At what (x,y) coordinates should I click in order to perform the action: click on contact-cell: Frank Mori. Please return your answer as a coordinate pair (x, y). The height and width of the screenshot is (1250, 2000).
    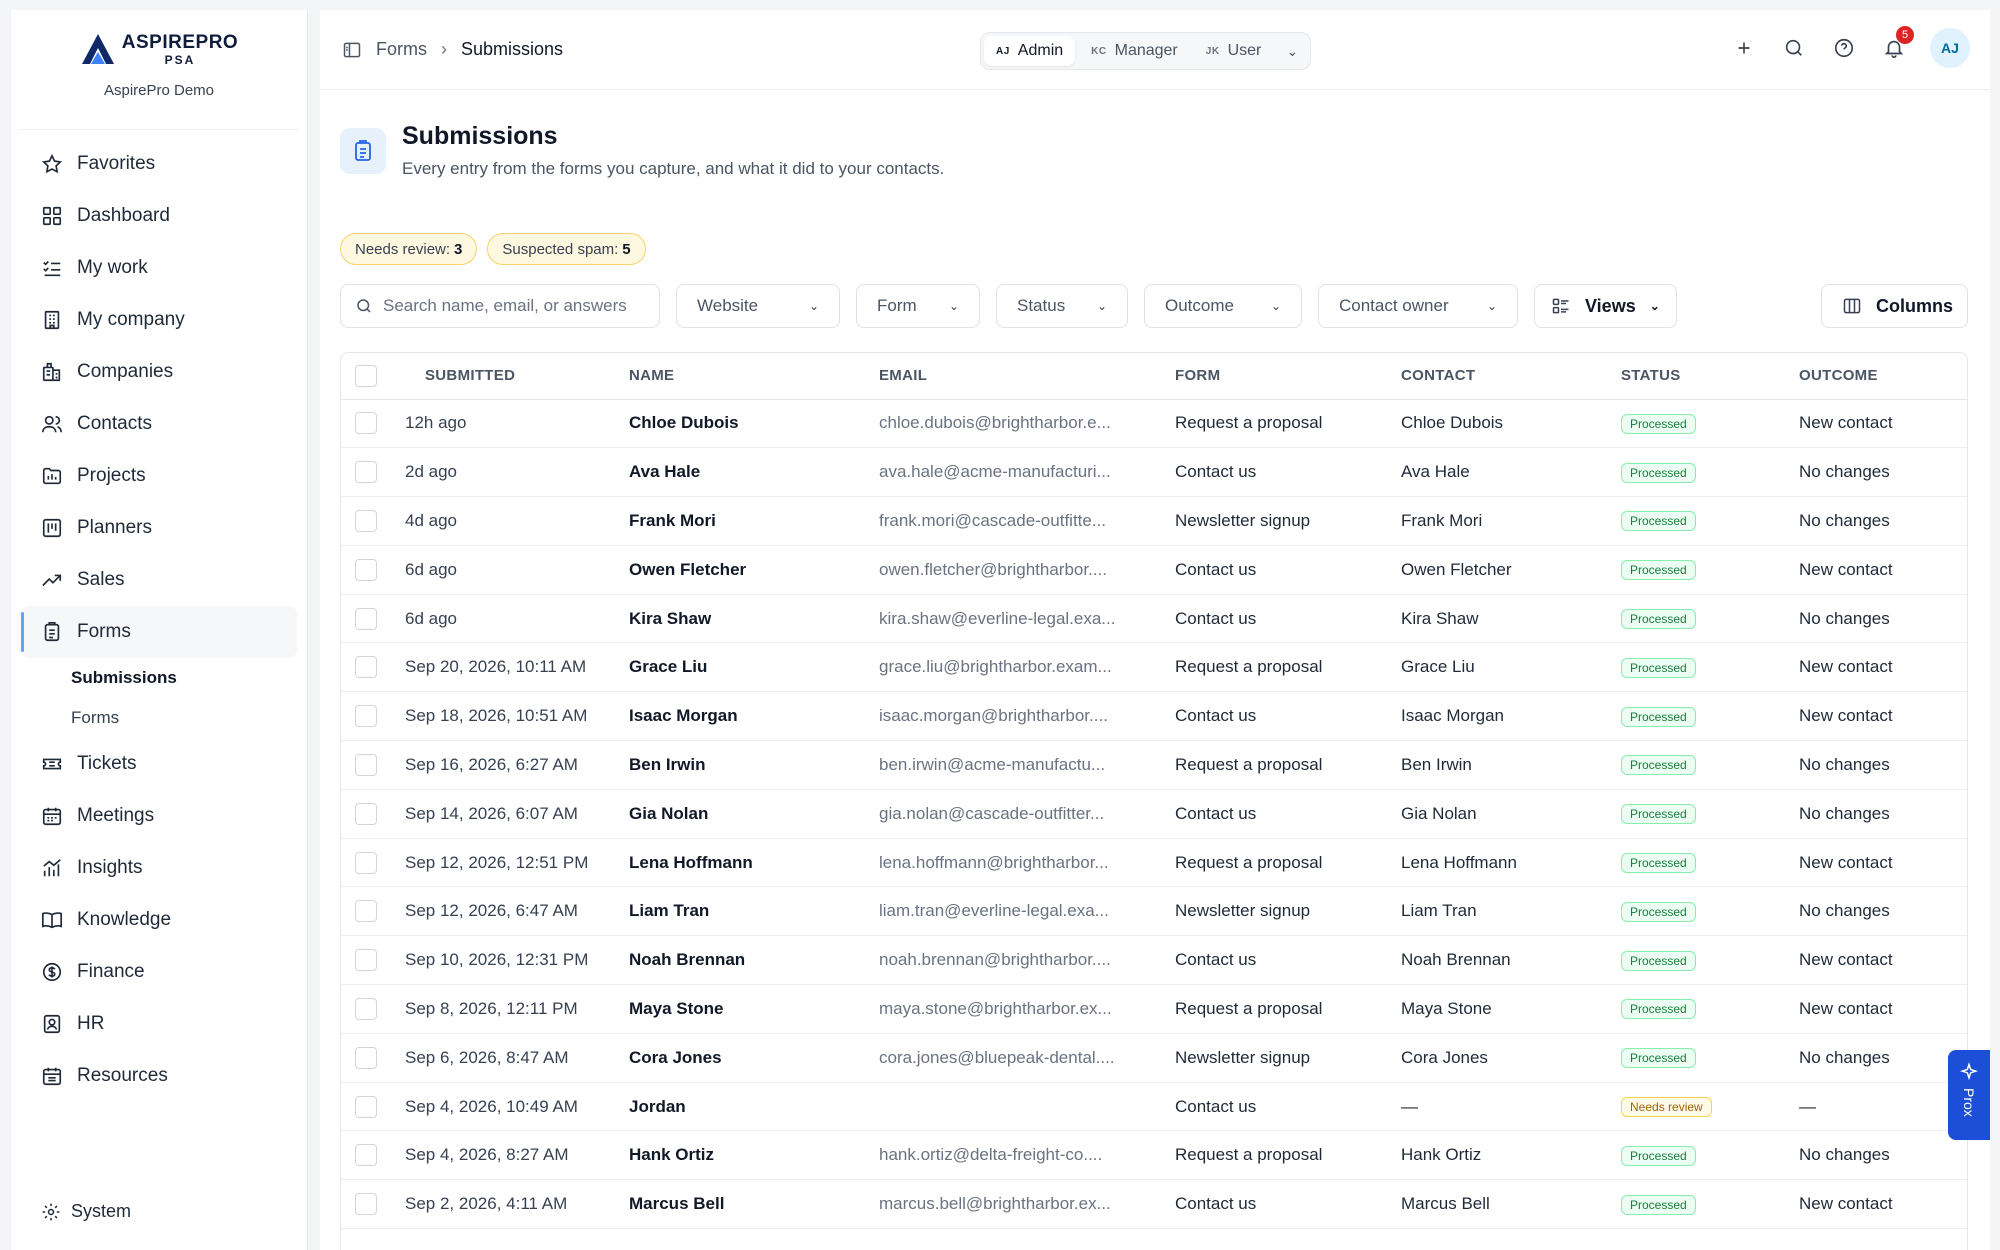
    Looking at the image, I should click on (1491, 521).